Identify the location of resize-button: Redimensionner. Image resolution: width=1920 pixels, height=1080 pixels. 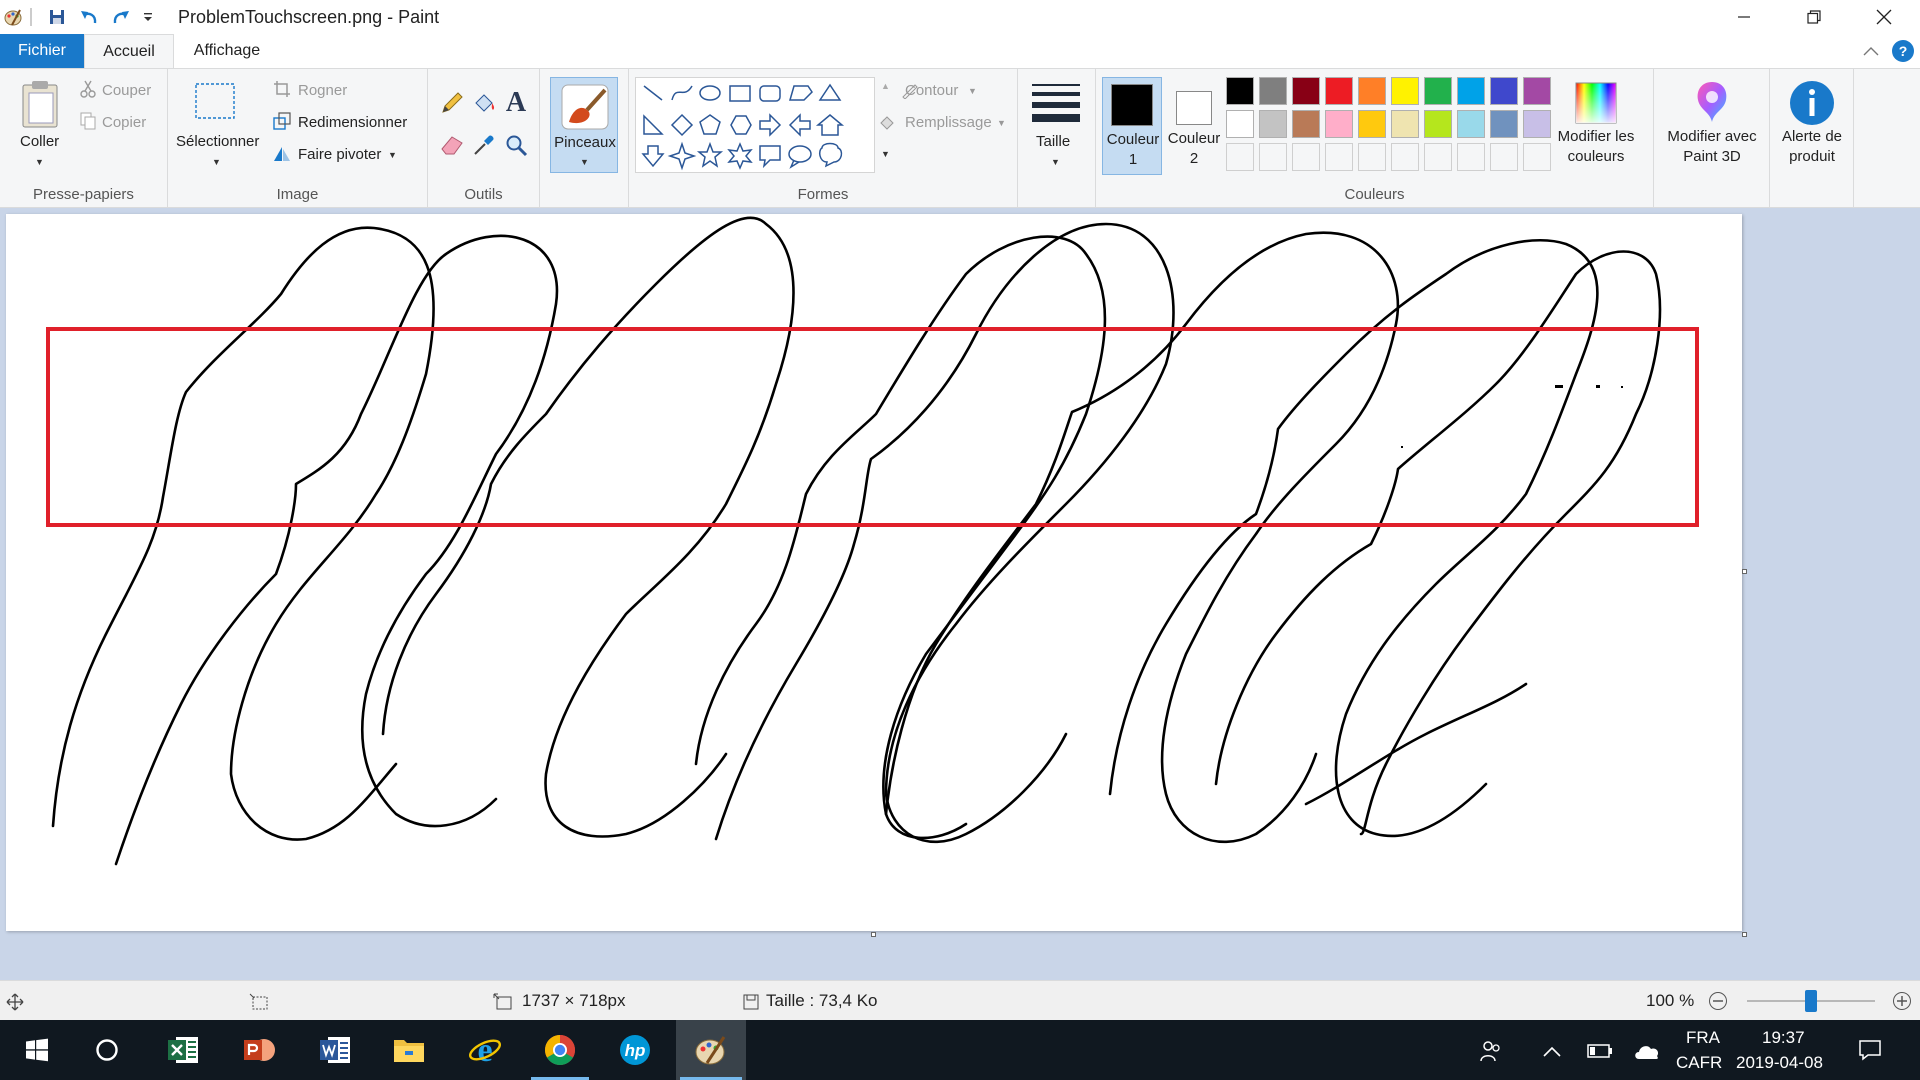
(352, 122).